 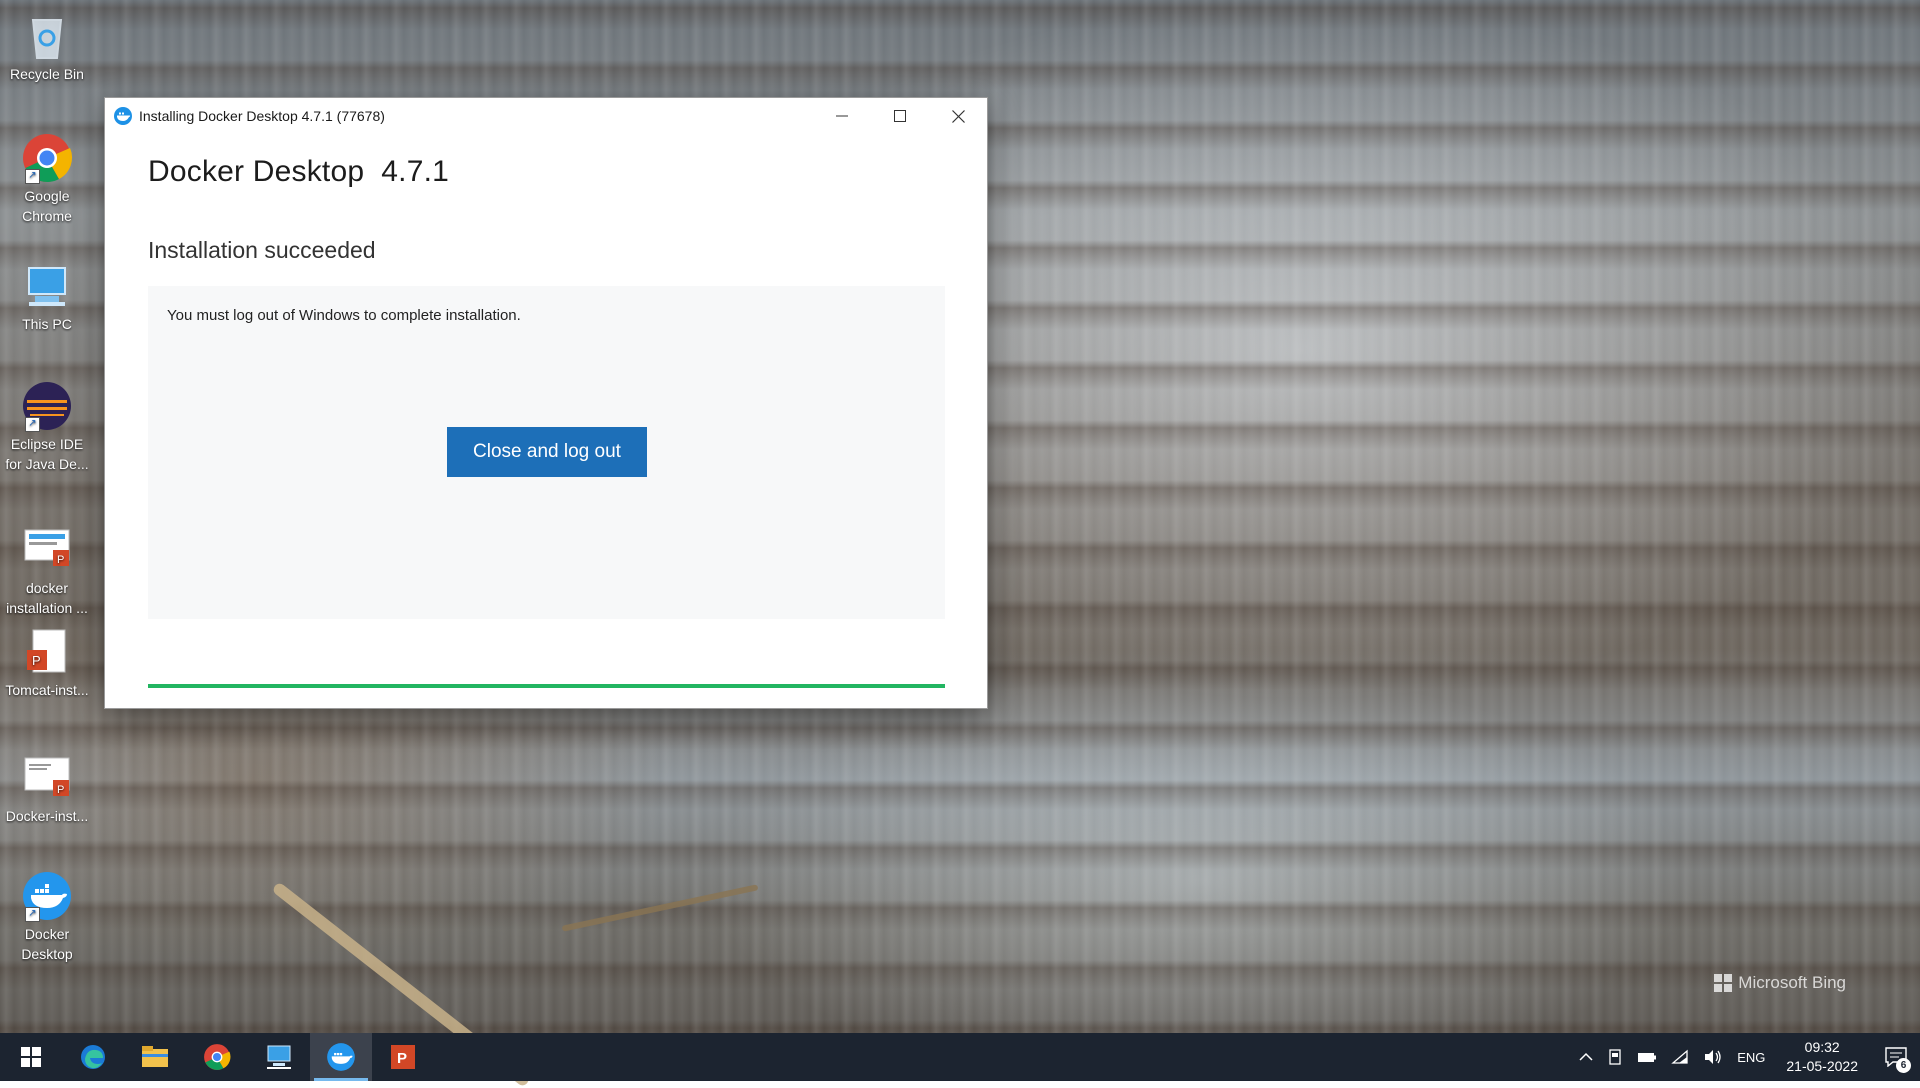 What do you see at coordinates (660, 908) in the screenshot?
I see `wallpaper-branch` at bounding box center [660, 908].